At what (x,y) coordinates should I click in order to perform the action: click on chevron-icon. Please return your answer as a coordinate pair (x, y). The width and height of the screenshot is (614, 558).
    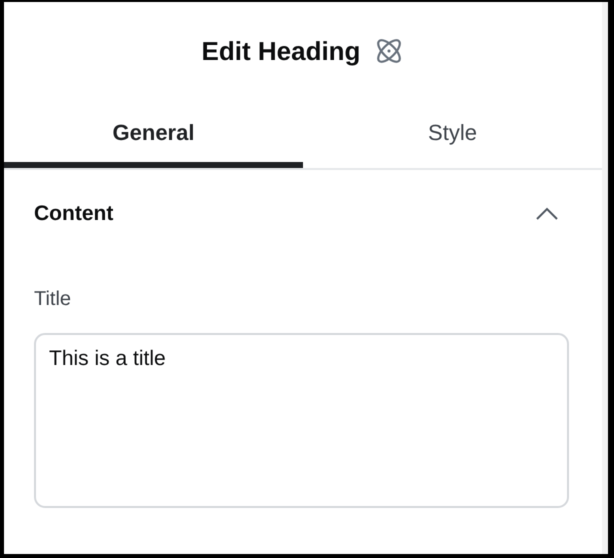
    Looking at the image, I should click on (547, 214).